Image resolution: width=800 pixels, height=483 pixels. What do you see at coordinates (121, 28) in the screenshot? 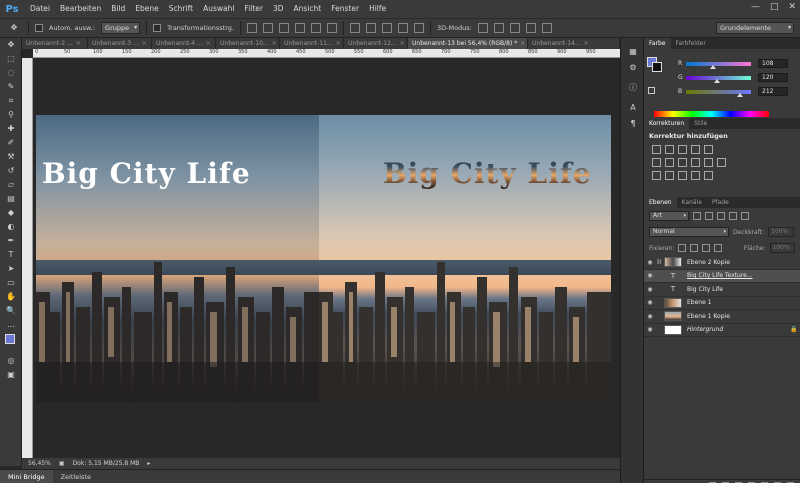
I see `auto-select-dropdown: Gruppe` at bounding box center [121, 28].